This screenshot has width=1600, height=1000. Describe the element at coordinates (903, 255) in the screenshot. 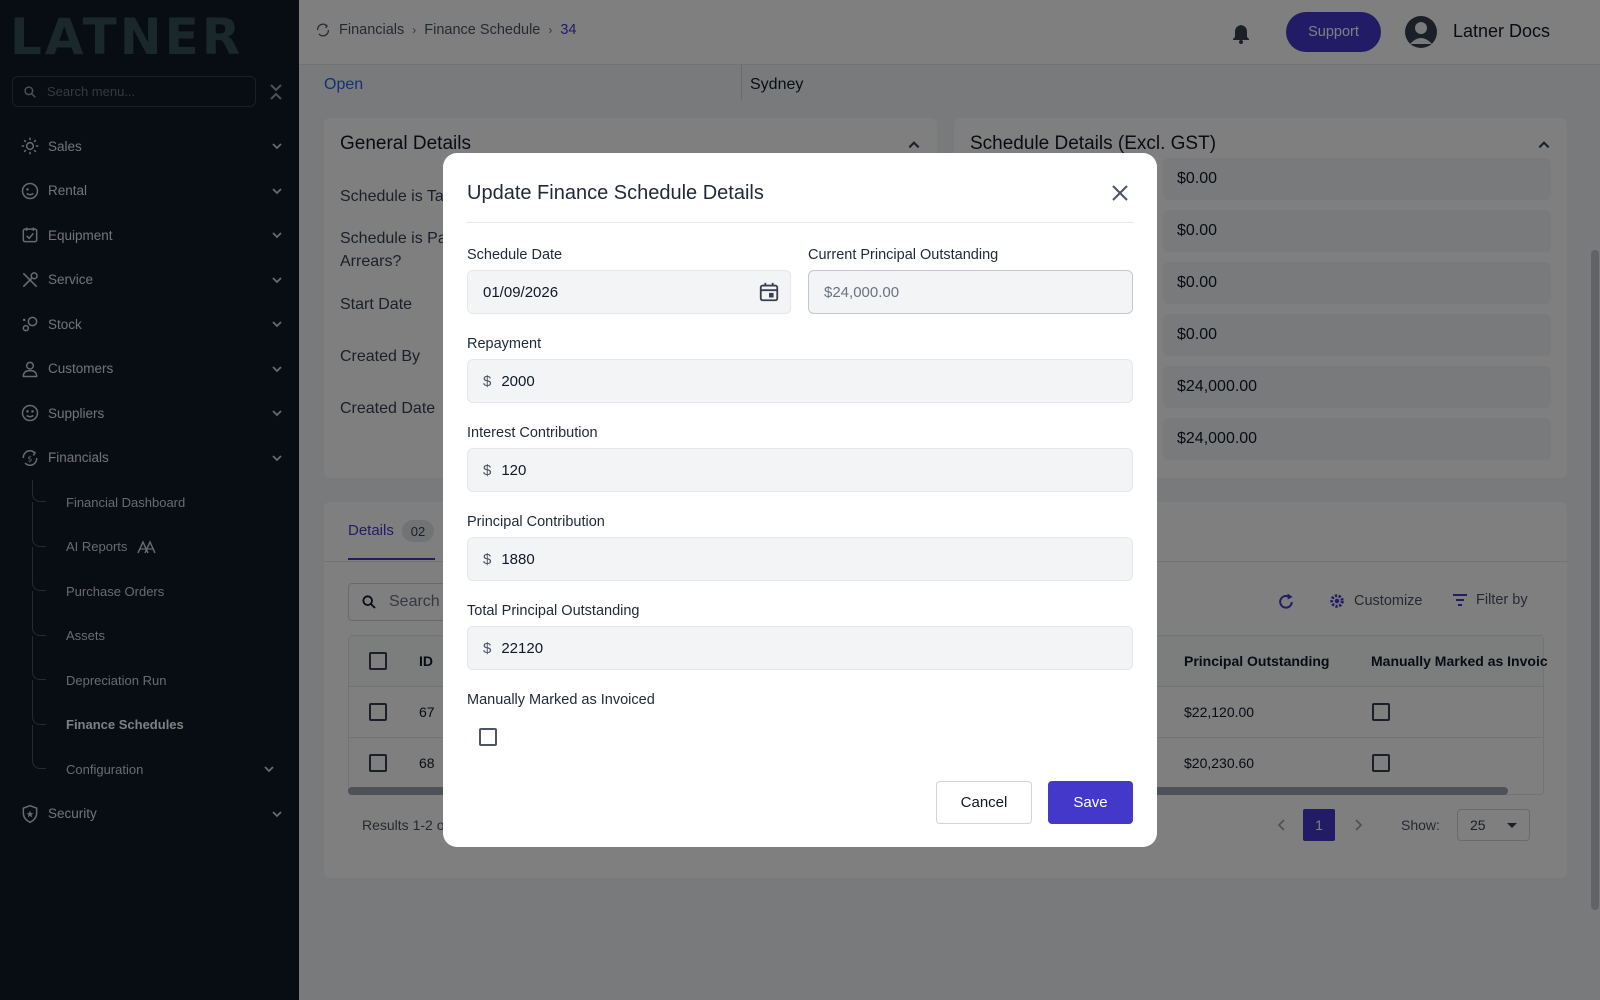

I see `current-principal-label: Current Principal Outstanding` at that location.